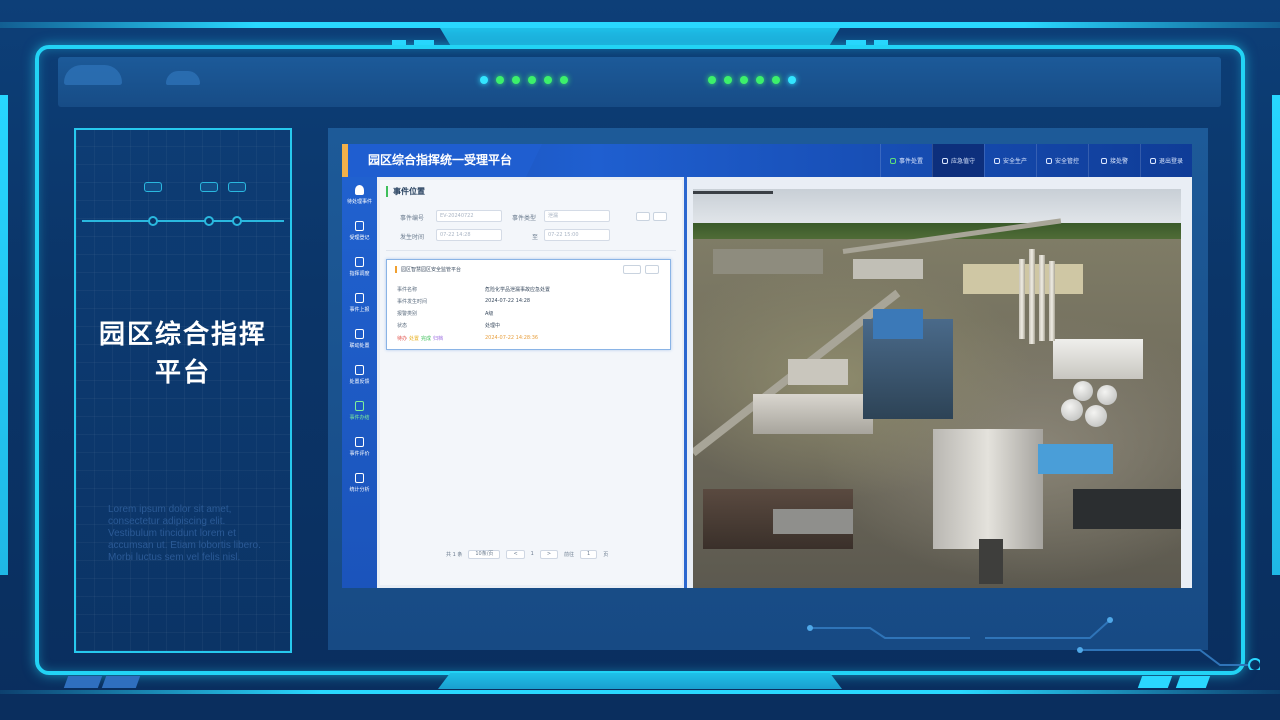 This screenshot has width=1280, height=720. Describe the element at coordinates (640, 25) in the screenshot. I see `top-glow-bar` at that location.